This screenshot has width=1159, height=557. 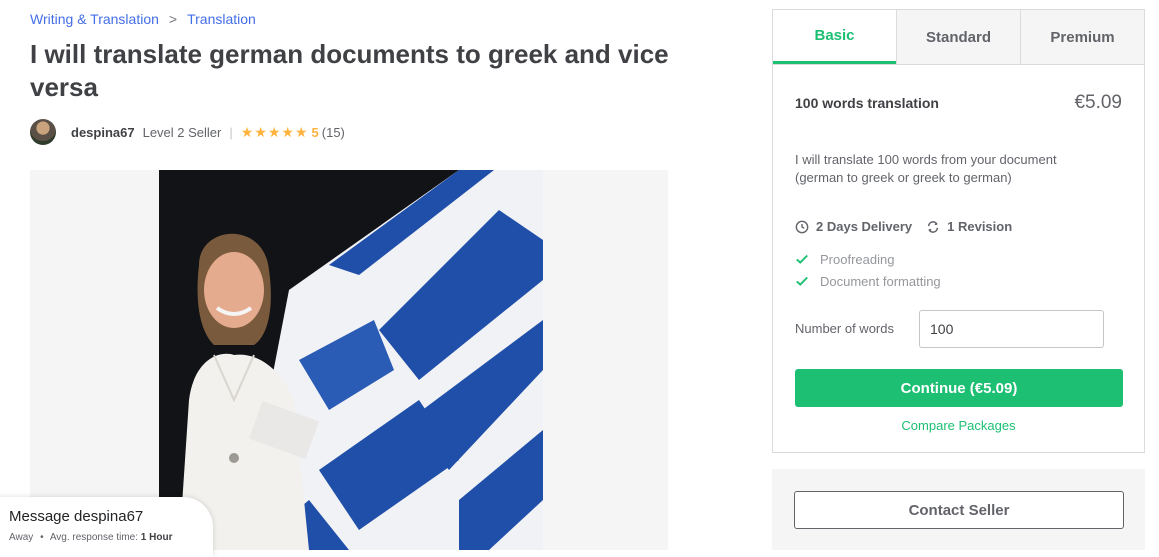 What do you see at coordinates (867, 103) in the screenshot?
I see `package-name: 100 words translation` at bounding box center [867, 103].